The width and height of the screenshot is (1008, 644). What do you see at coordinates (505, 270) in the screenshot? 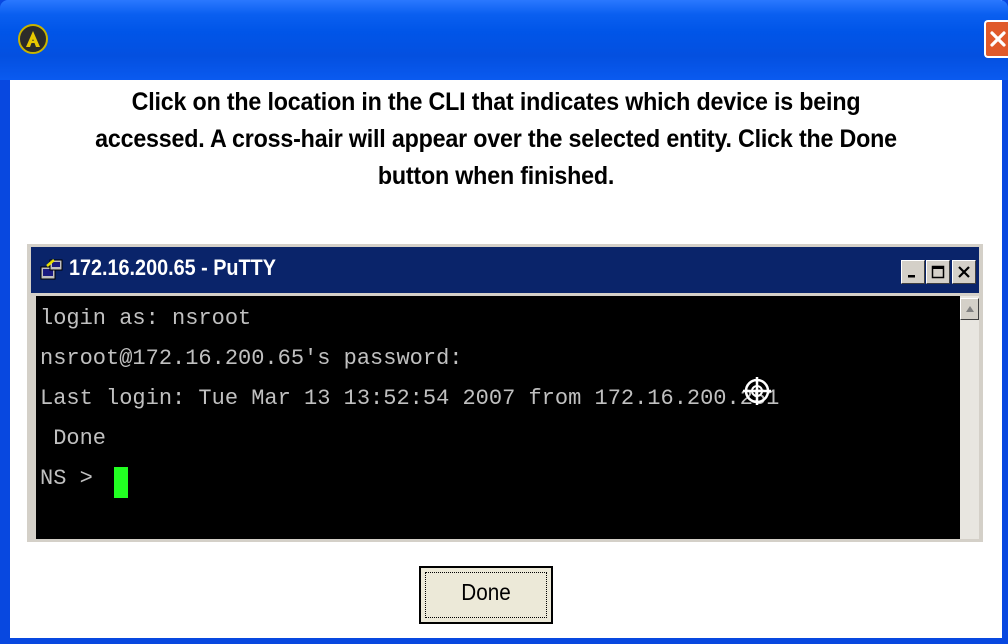
I see `putty-titlebar: 172.16.200.65 - PuTTY` at bounding box center [505, 270].